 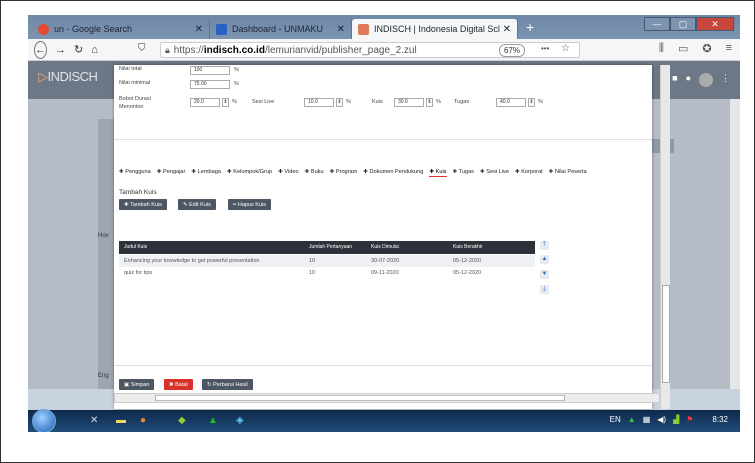 I want to click on tab-indisch: INDISCH | Indonesia Digital Scl ✕, so click(x=435, y=29).